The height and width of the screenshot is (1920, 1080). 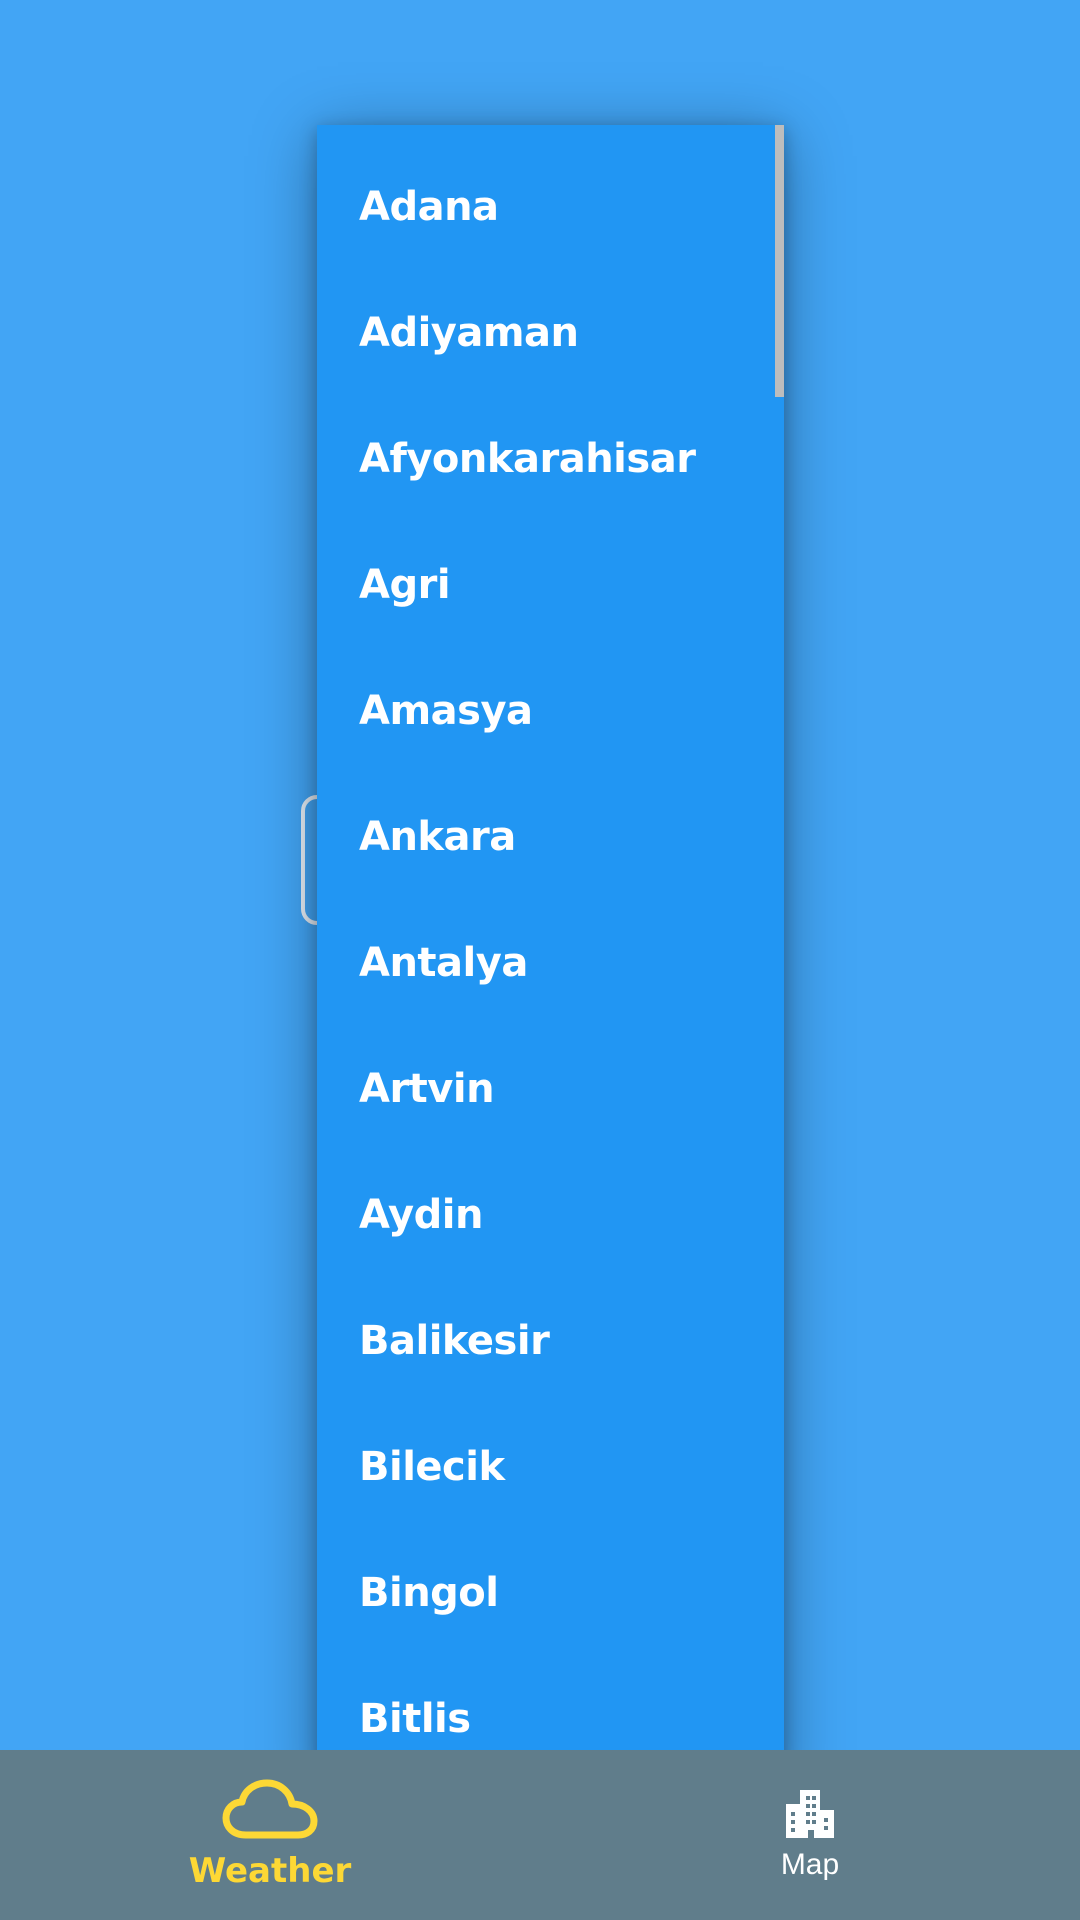 I want to click on city-option: Artvin, so click(x=550, y=1089).